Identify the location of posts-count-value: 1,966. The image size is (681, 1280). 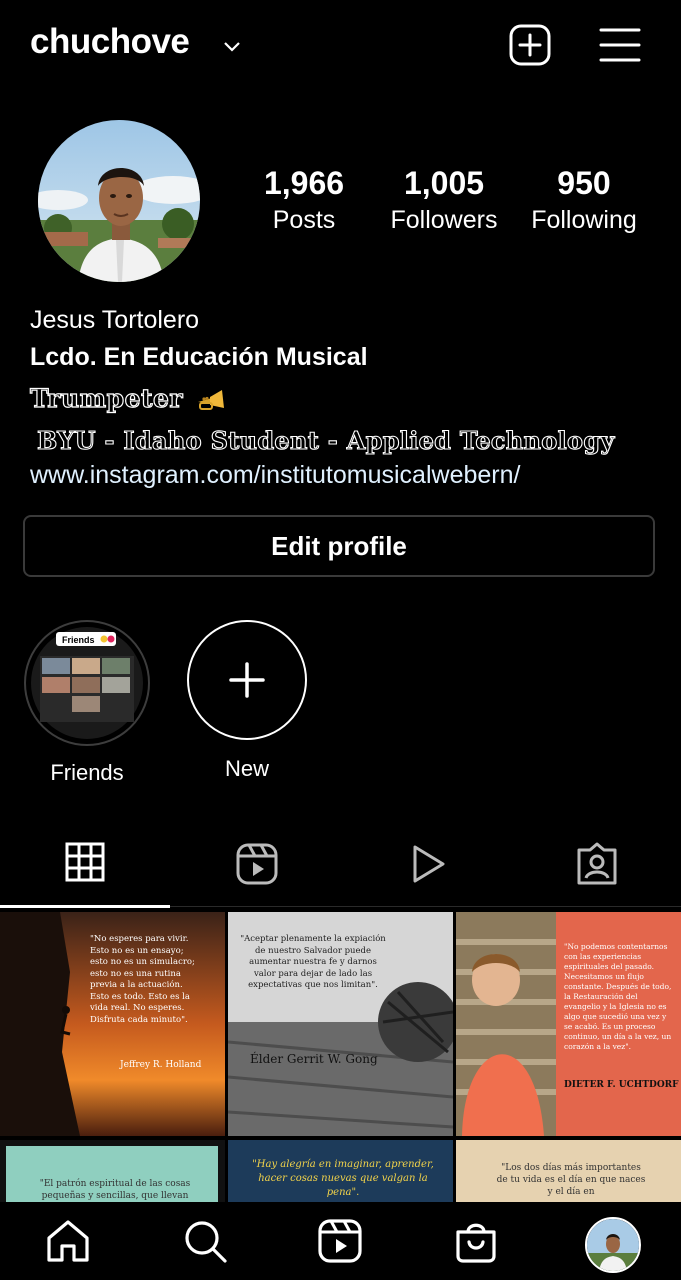
(304, 183).